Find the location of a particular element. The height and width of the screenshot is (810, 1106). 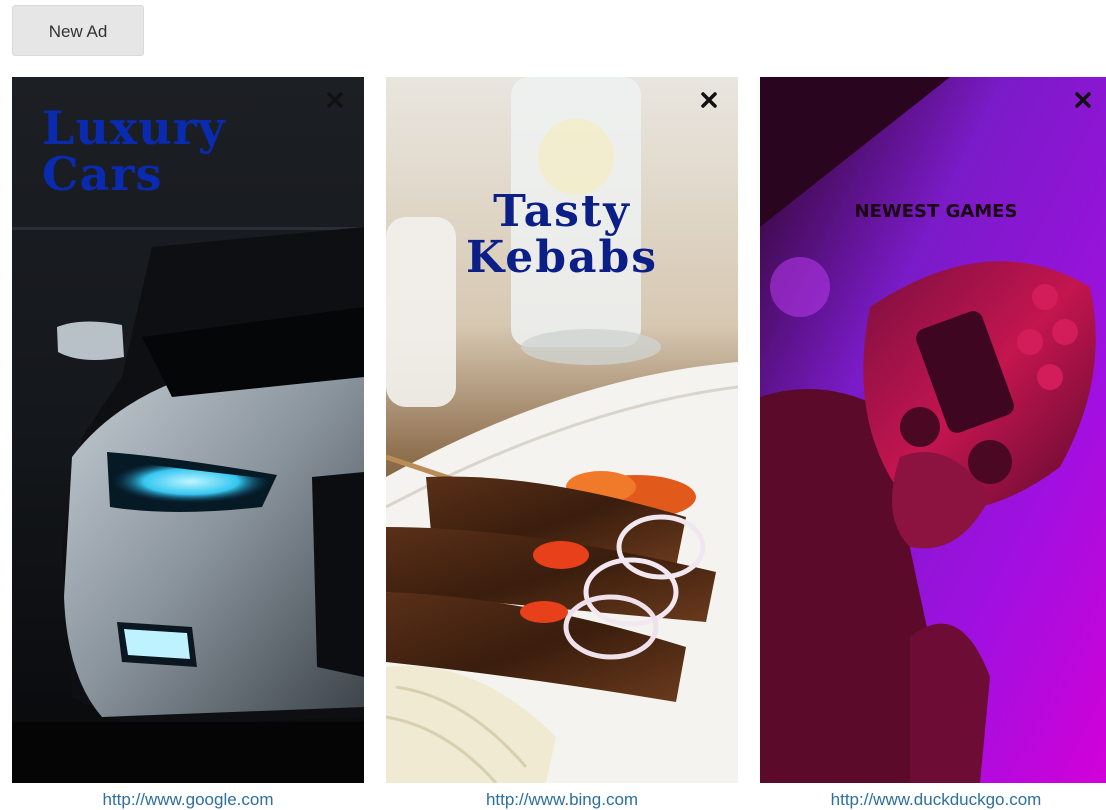

ad-title: Luxury Cars is located at coordinates (134, 151).